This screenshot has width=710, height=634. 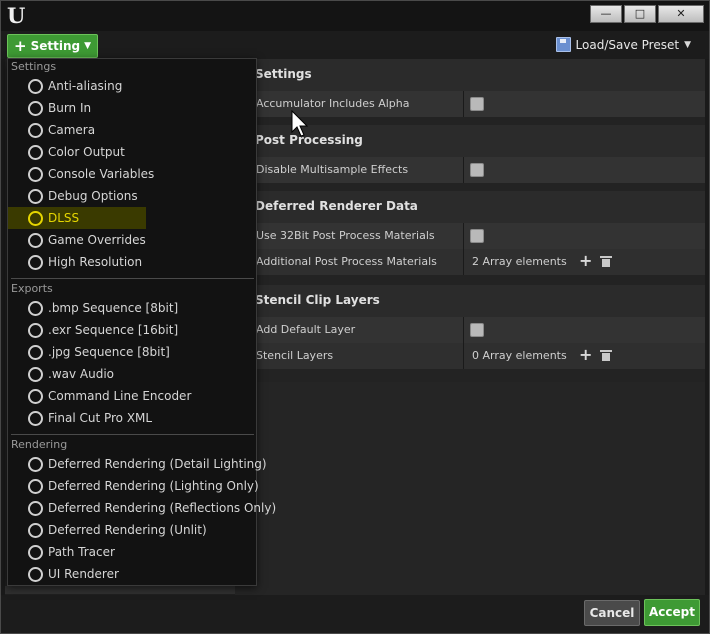 What do you see at coordinates (519, 261) in the screenshot?
I see `array-count-value: 2 Array elements` at bounding box center [519, 261].